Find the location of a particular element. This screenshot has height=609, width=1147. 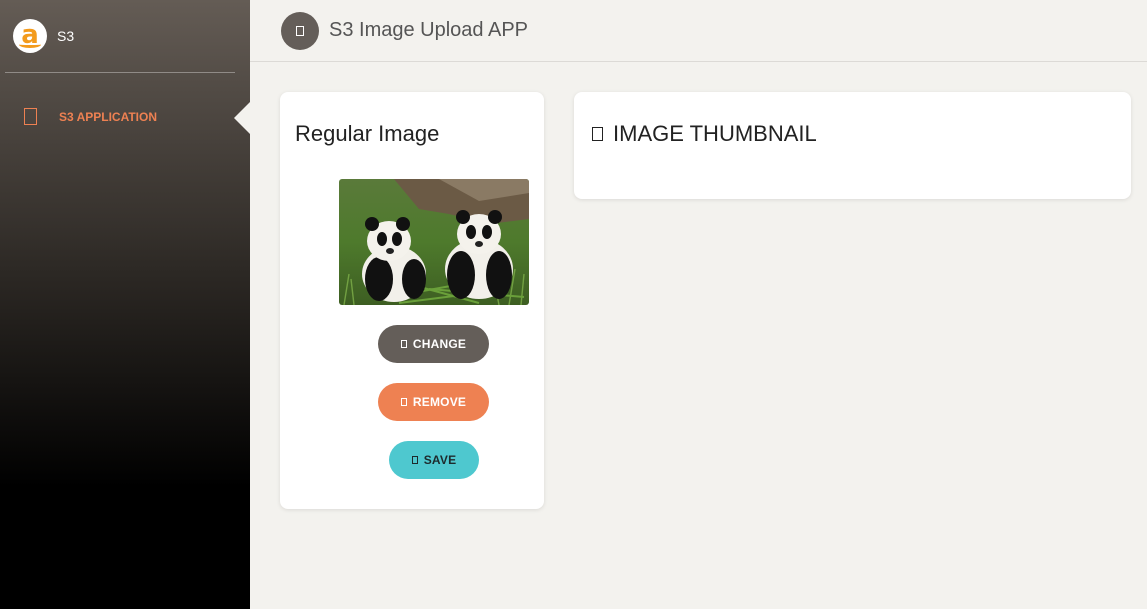

amazon-logo-icon: a is located at coordinates (30, 36).